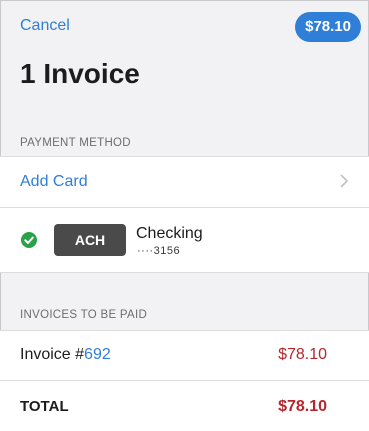 The width and height of the screenshot is (369, 431). What do you see at coordinates (184, 272) in the screenshot?
I see `divider` at bounding box center [184, 272].